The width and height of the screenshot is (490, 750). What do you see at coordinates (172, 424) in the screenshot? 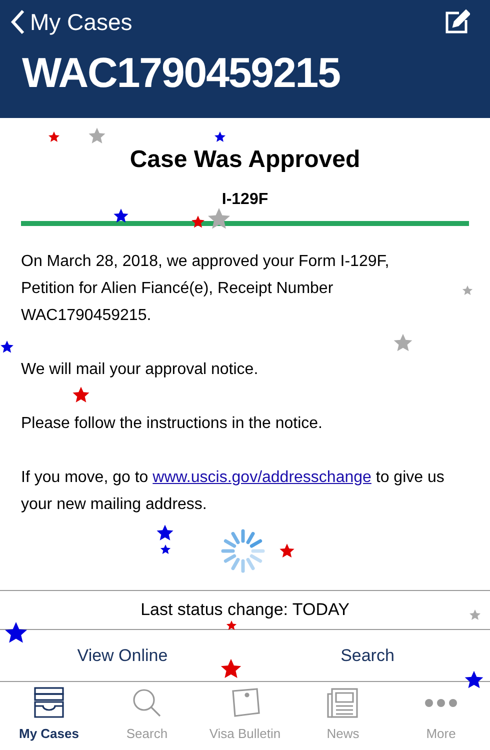
I see `message-paragraph: Please follow the instructions in the notice.` at bounding box center [172, 424].